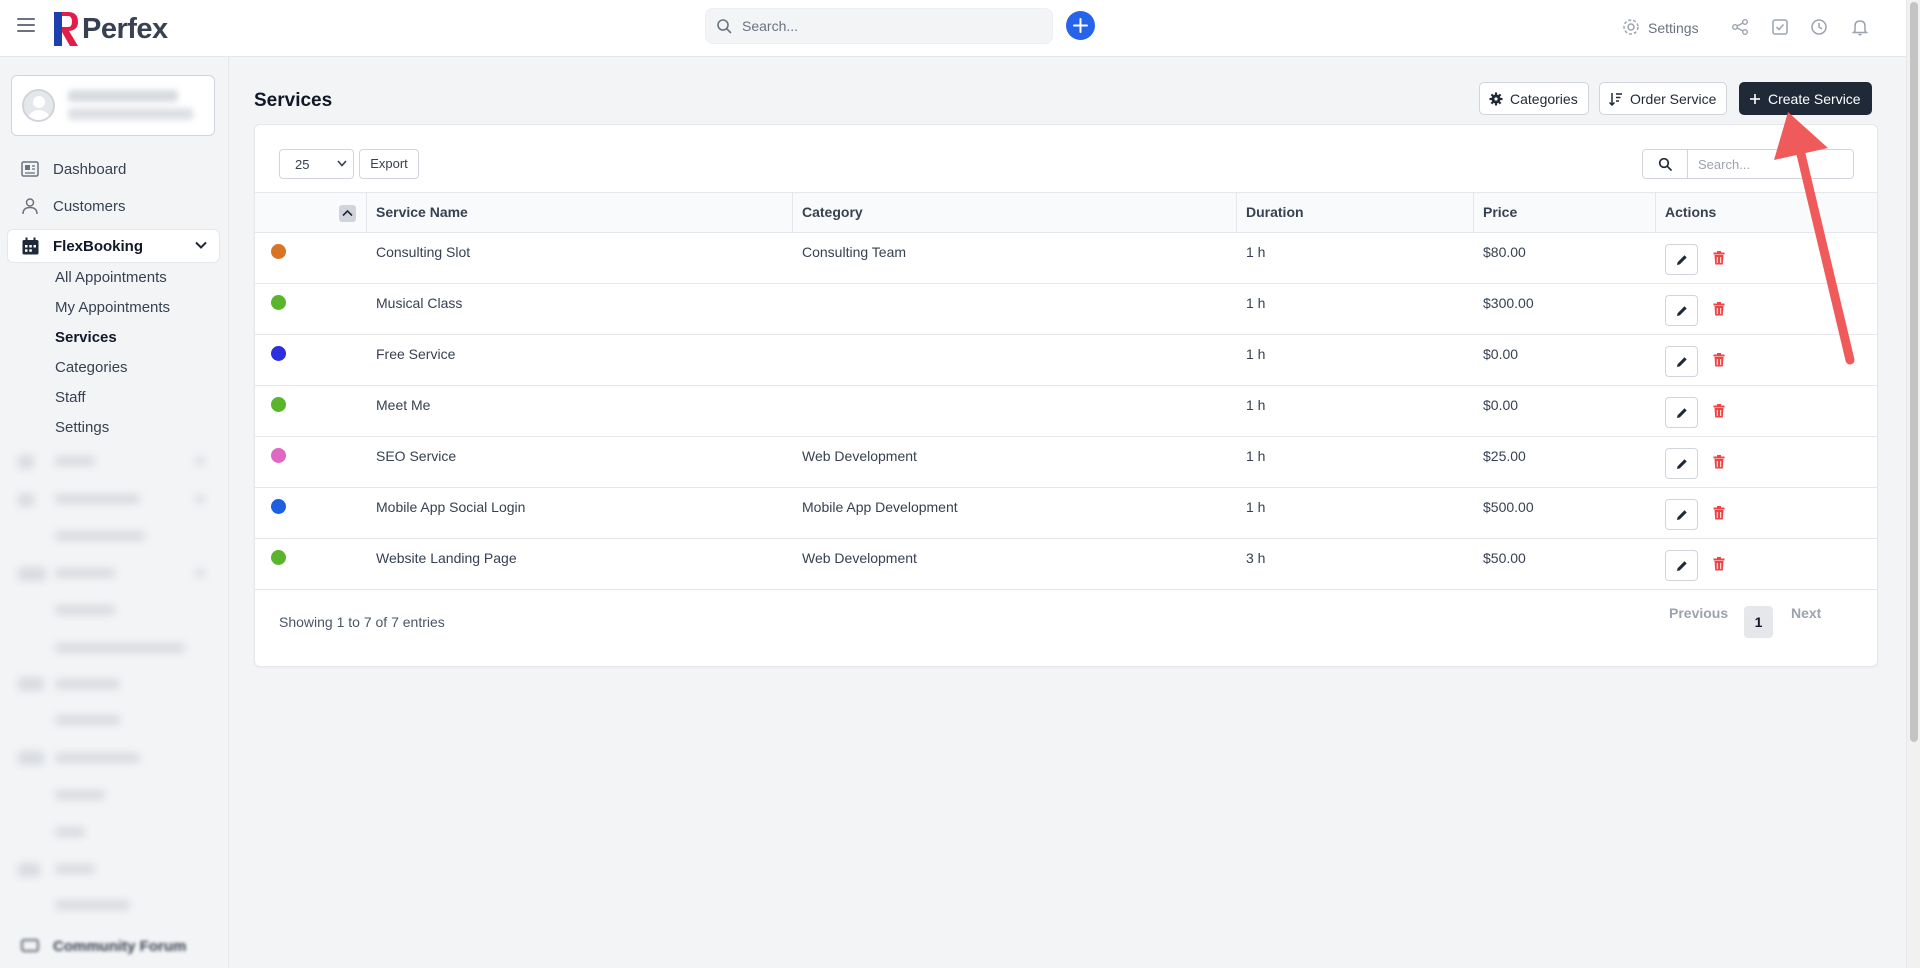  What do you see at coordinates (1814, 98) in the screenshot?
I see `create-service-button-label: Create Service` at bounding box center [1814, 98].